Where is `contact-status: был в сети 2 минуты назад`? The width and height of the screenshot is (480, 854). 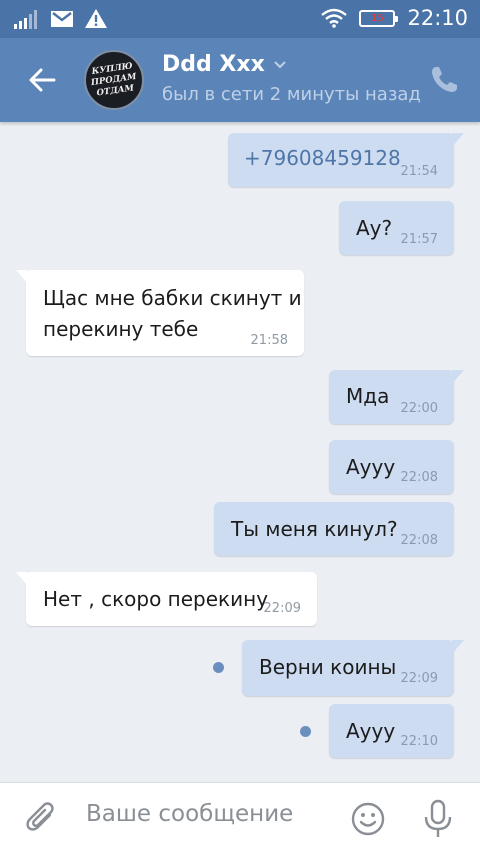 contact-status: был в сети 2 минуты назад is located at coordinates (291, 94).